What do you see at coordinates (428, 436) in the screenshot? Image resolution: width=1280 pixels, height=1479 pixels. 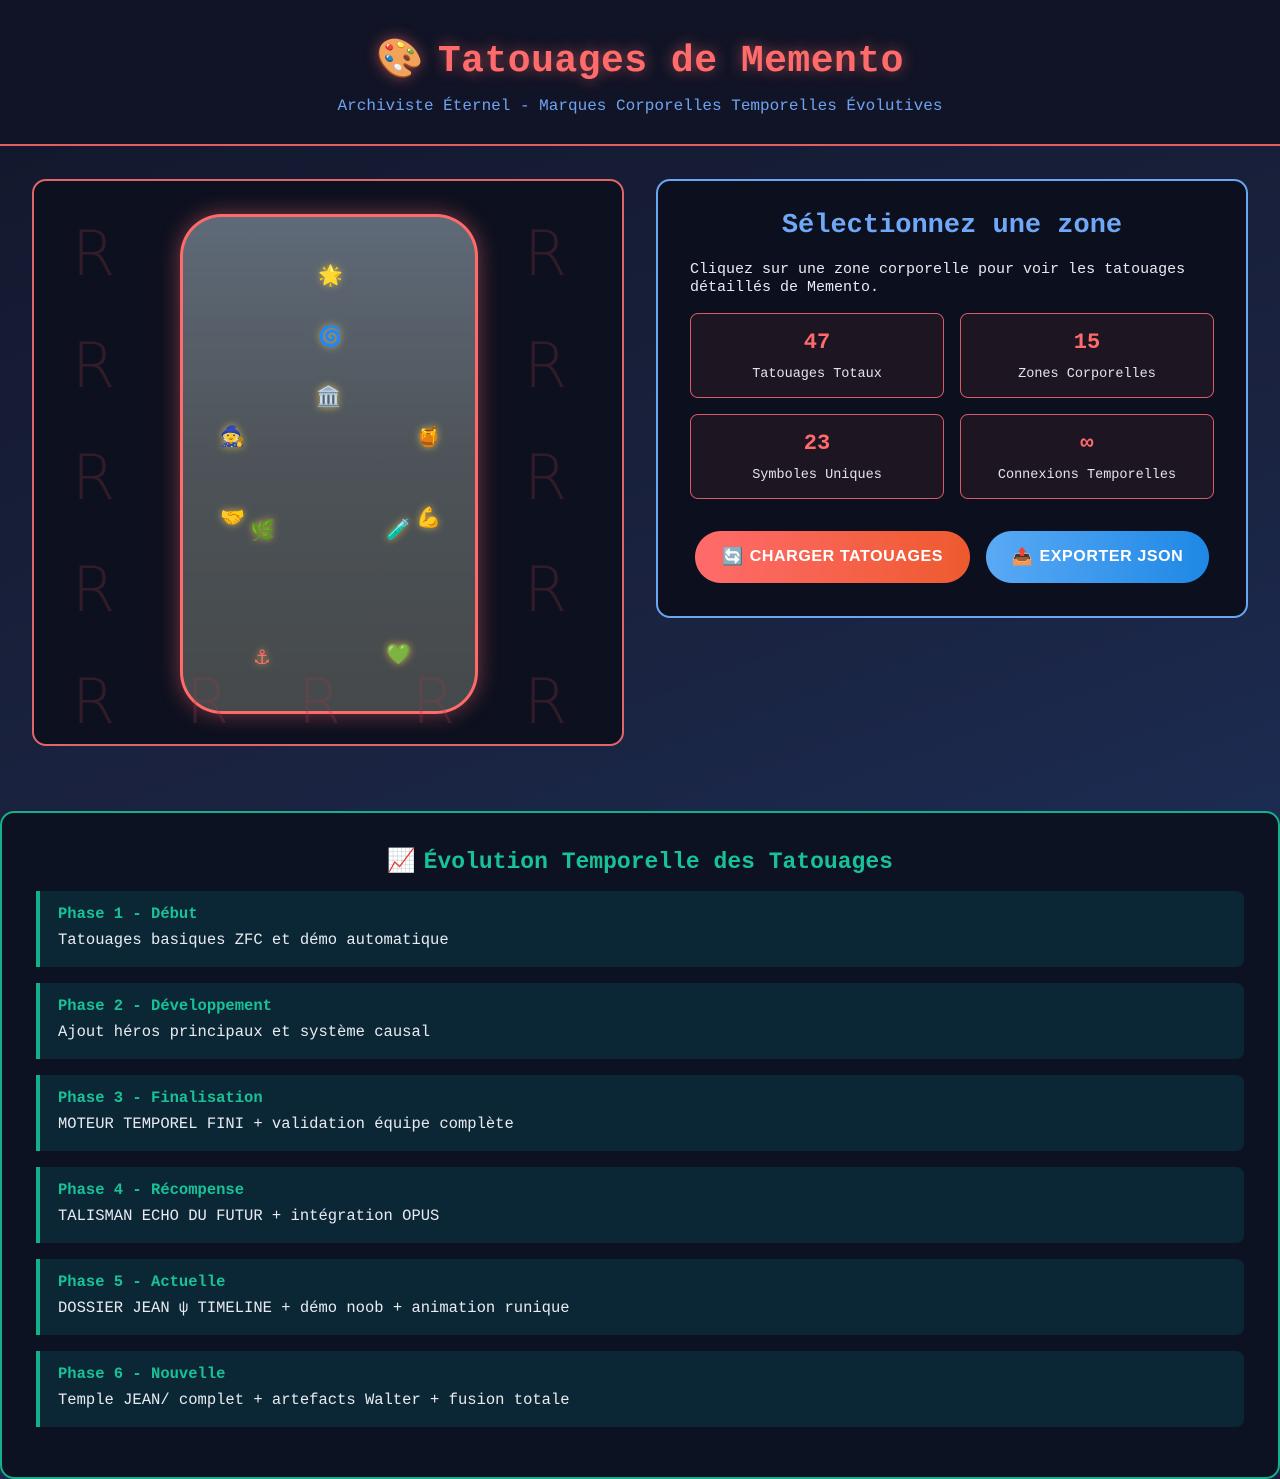 I see `zone-right-shoulder-honey-icon: 🍯` at bounding box center [428, 436].